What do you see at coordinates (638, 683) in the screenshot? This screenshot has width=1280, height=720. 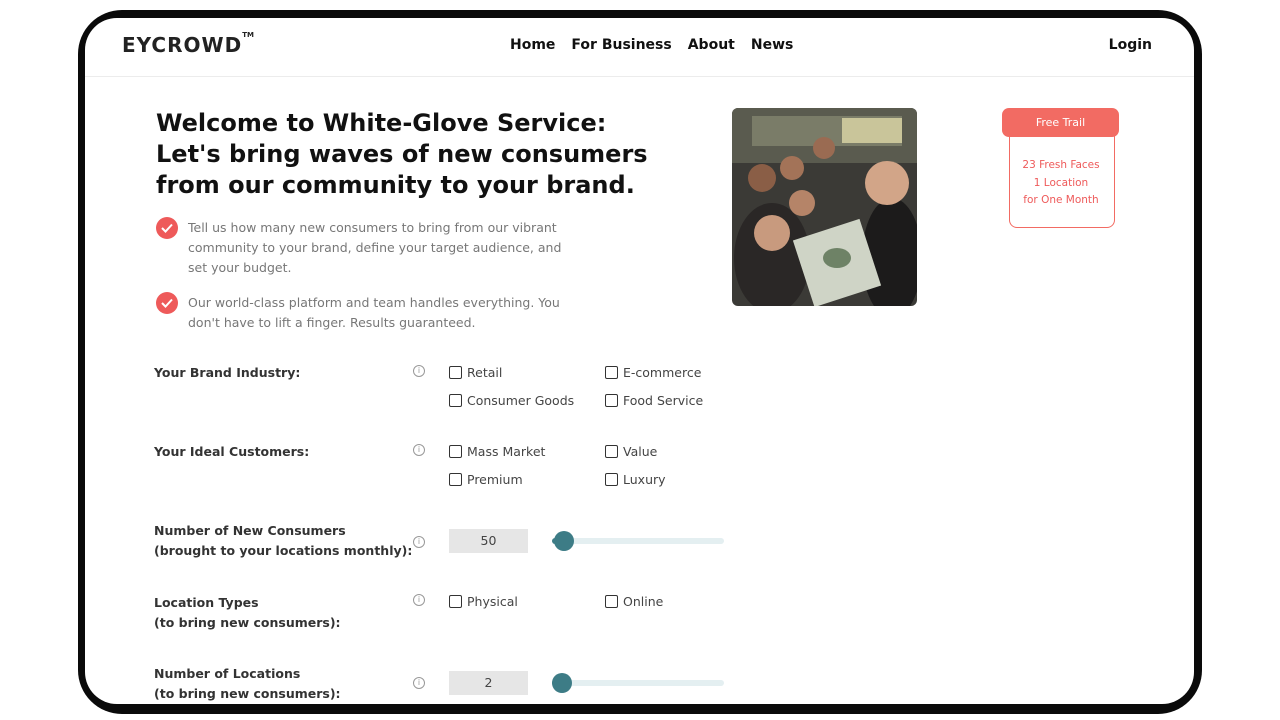 I see `locations-slider` at bounding box center [638, 683].